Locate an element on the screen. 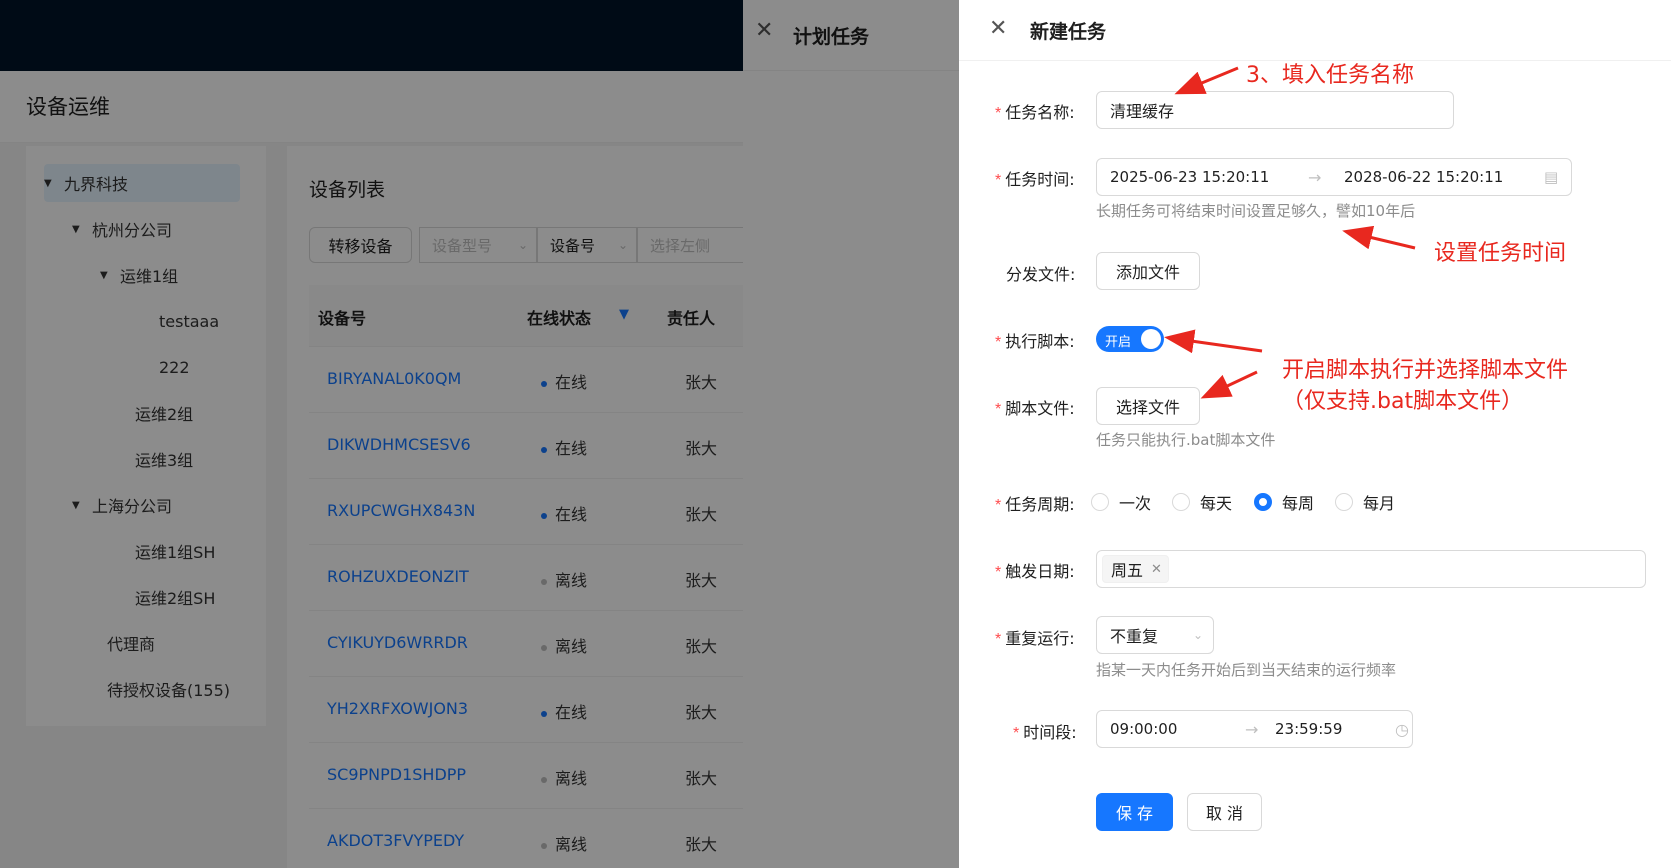  cycle-option-weekly: 每周 is located at coordinates (1284, 502).